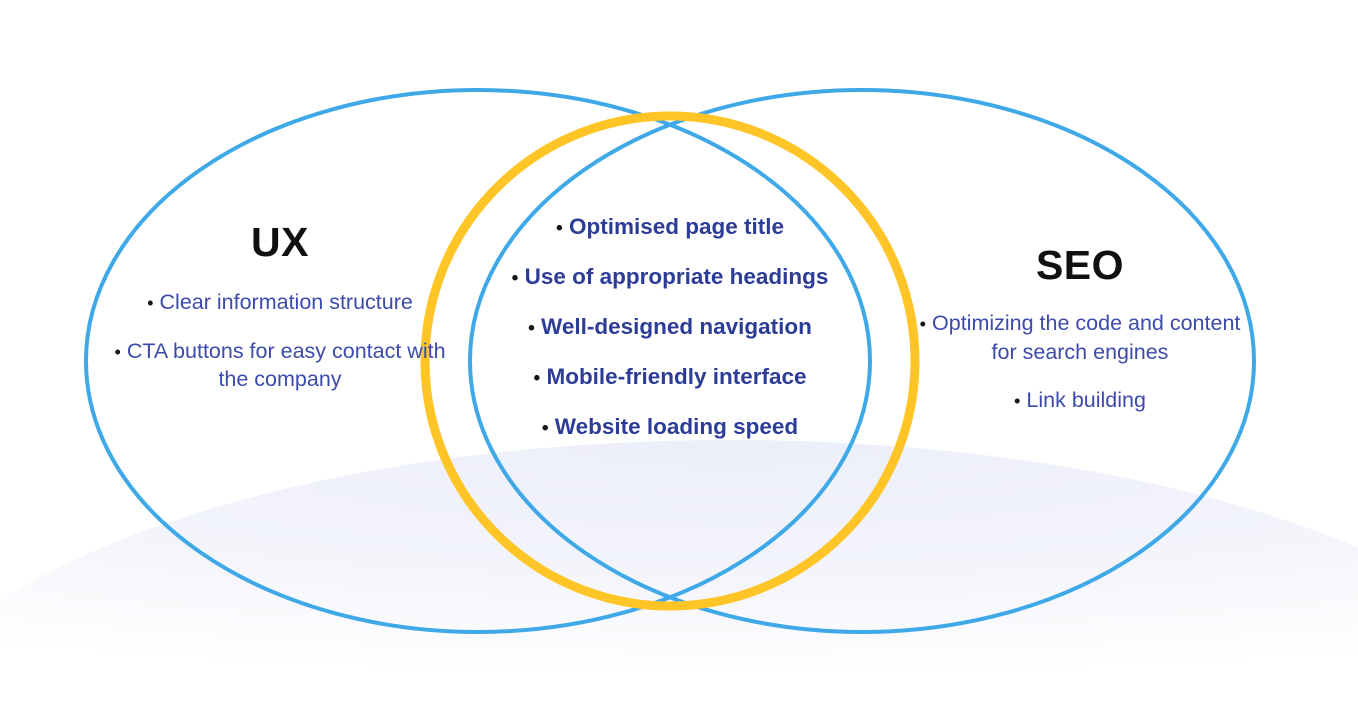 This screenshot has height=718, width=1358. I want to click on region-seo-title: SEO, so click(1080, 265).